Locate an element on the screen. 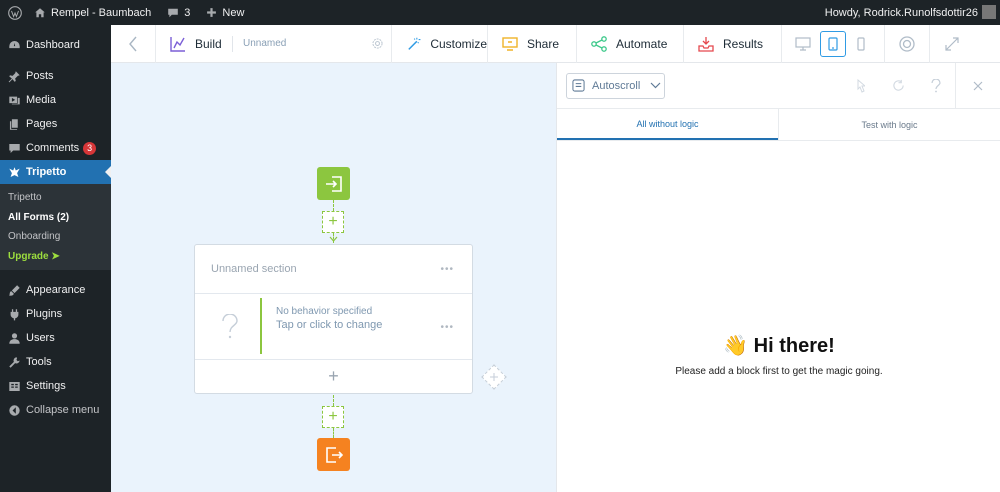 The image size is (1000, 492). exit-icon is located at coordinates (334, 454).